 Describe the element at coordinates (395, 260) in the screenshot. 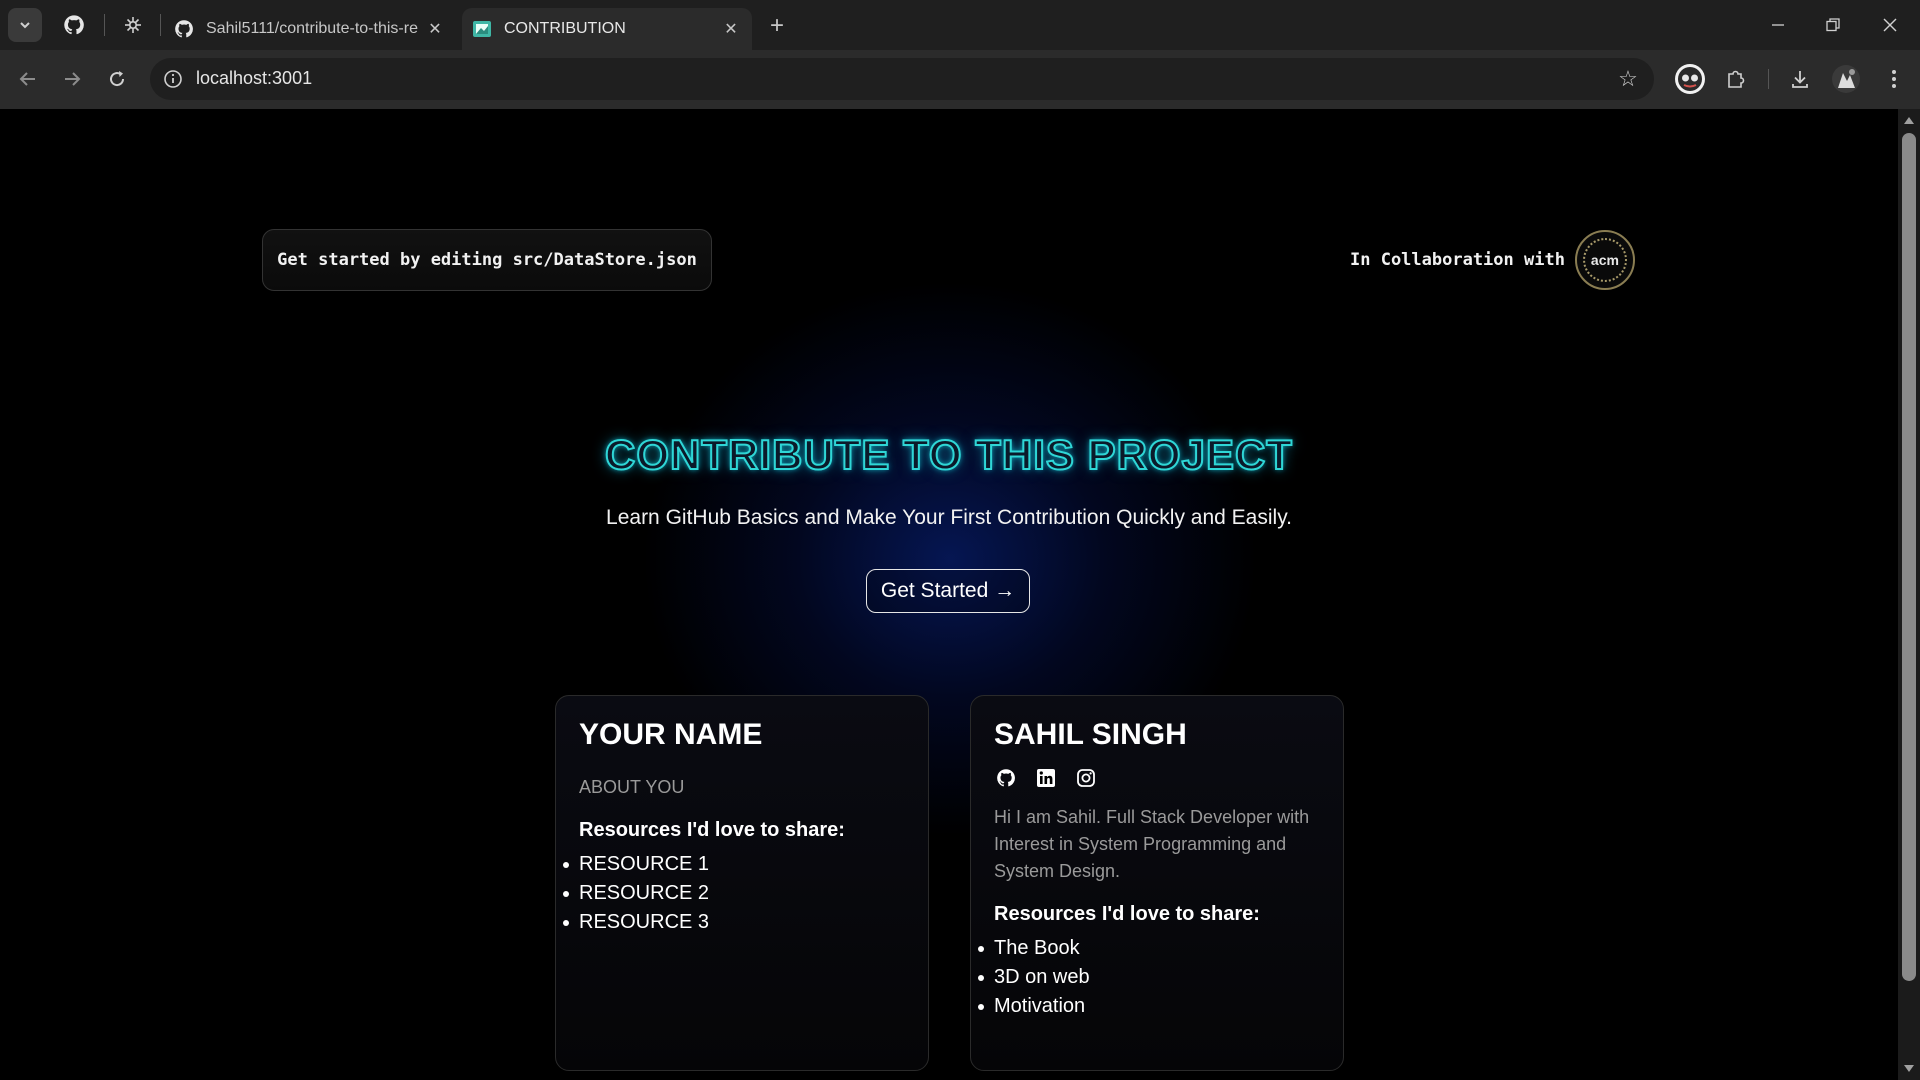

I see `hint-prefix: Get started by editing` at that location.